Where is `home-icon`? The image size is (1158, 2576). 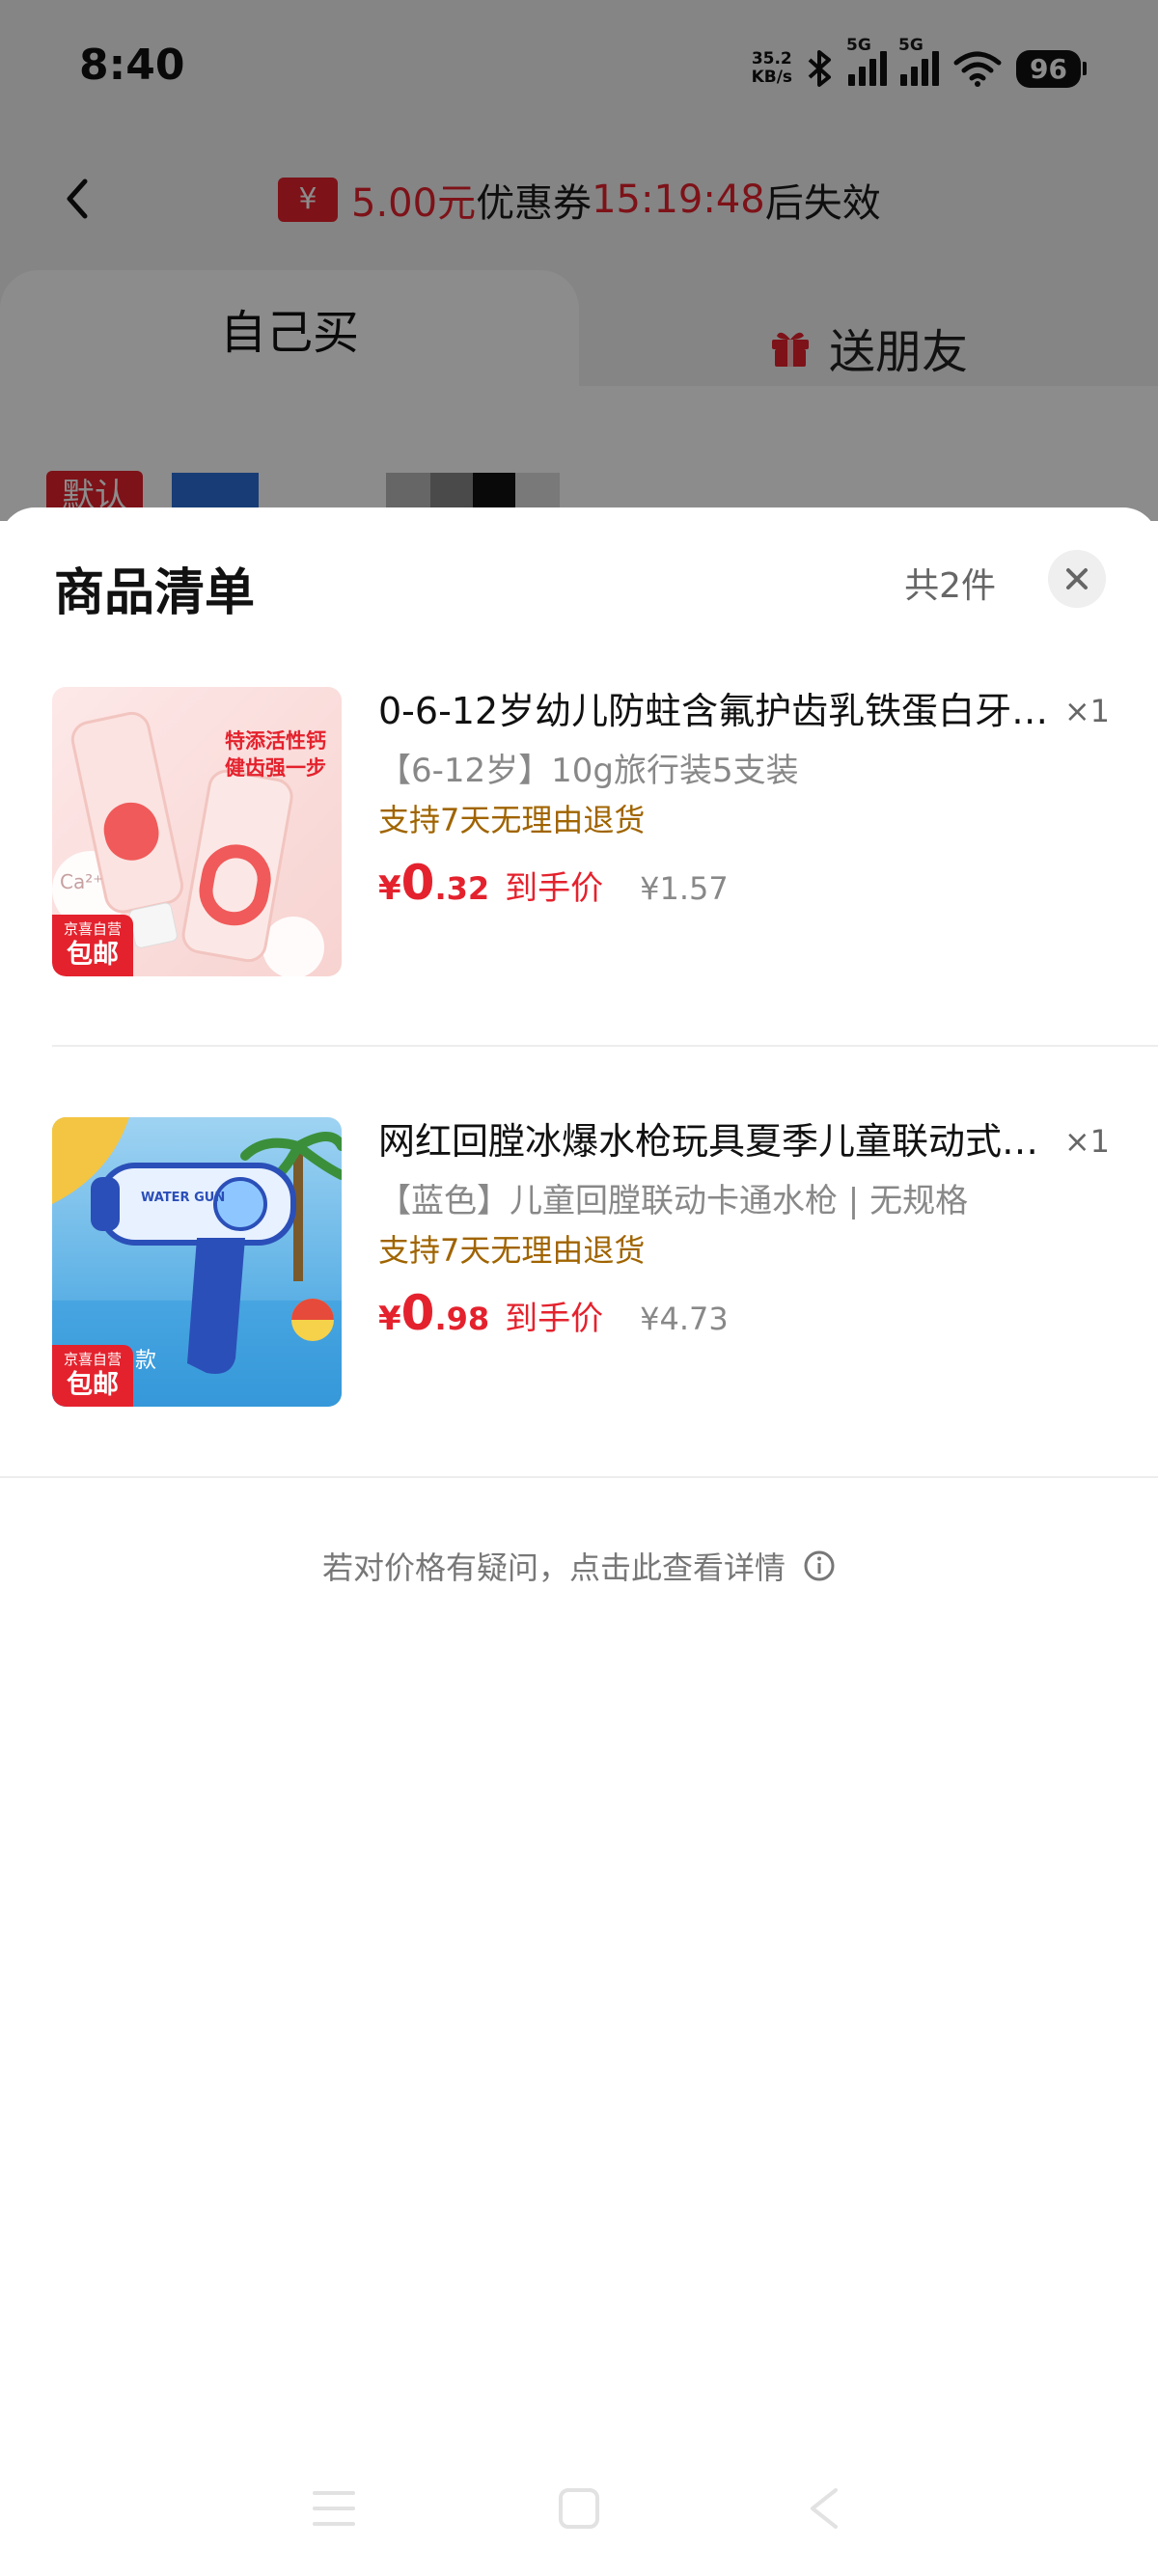 home-icon is located at coordinates (579, 2509).